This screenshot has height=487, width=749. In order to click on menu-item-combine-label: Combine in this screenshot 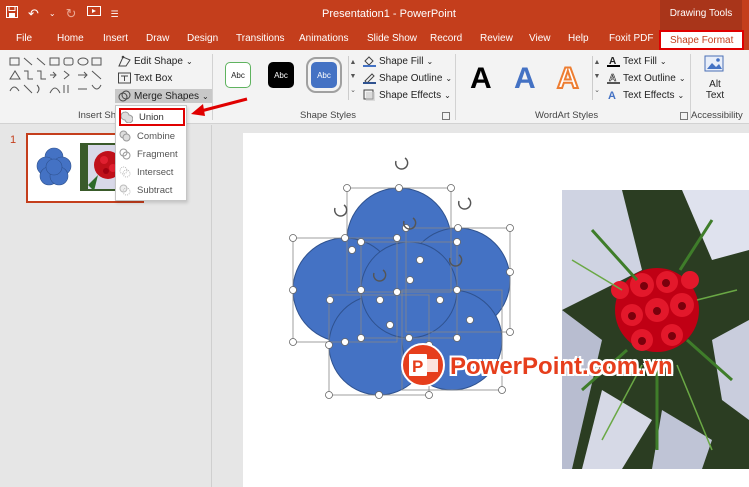, I will do `click(156, 136)`.